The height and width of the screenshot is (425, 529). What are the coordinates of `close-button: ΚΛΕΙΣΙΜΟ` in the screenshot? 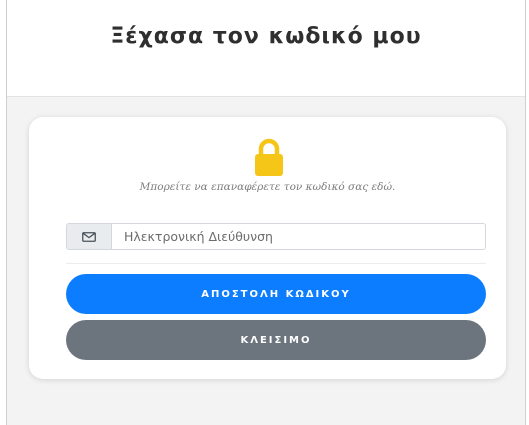 It's located at (276, 340).